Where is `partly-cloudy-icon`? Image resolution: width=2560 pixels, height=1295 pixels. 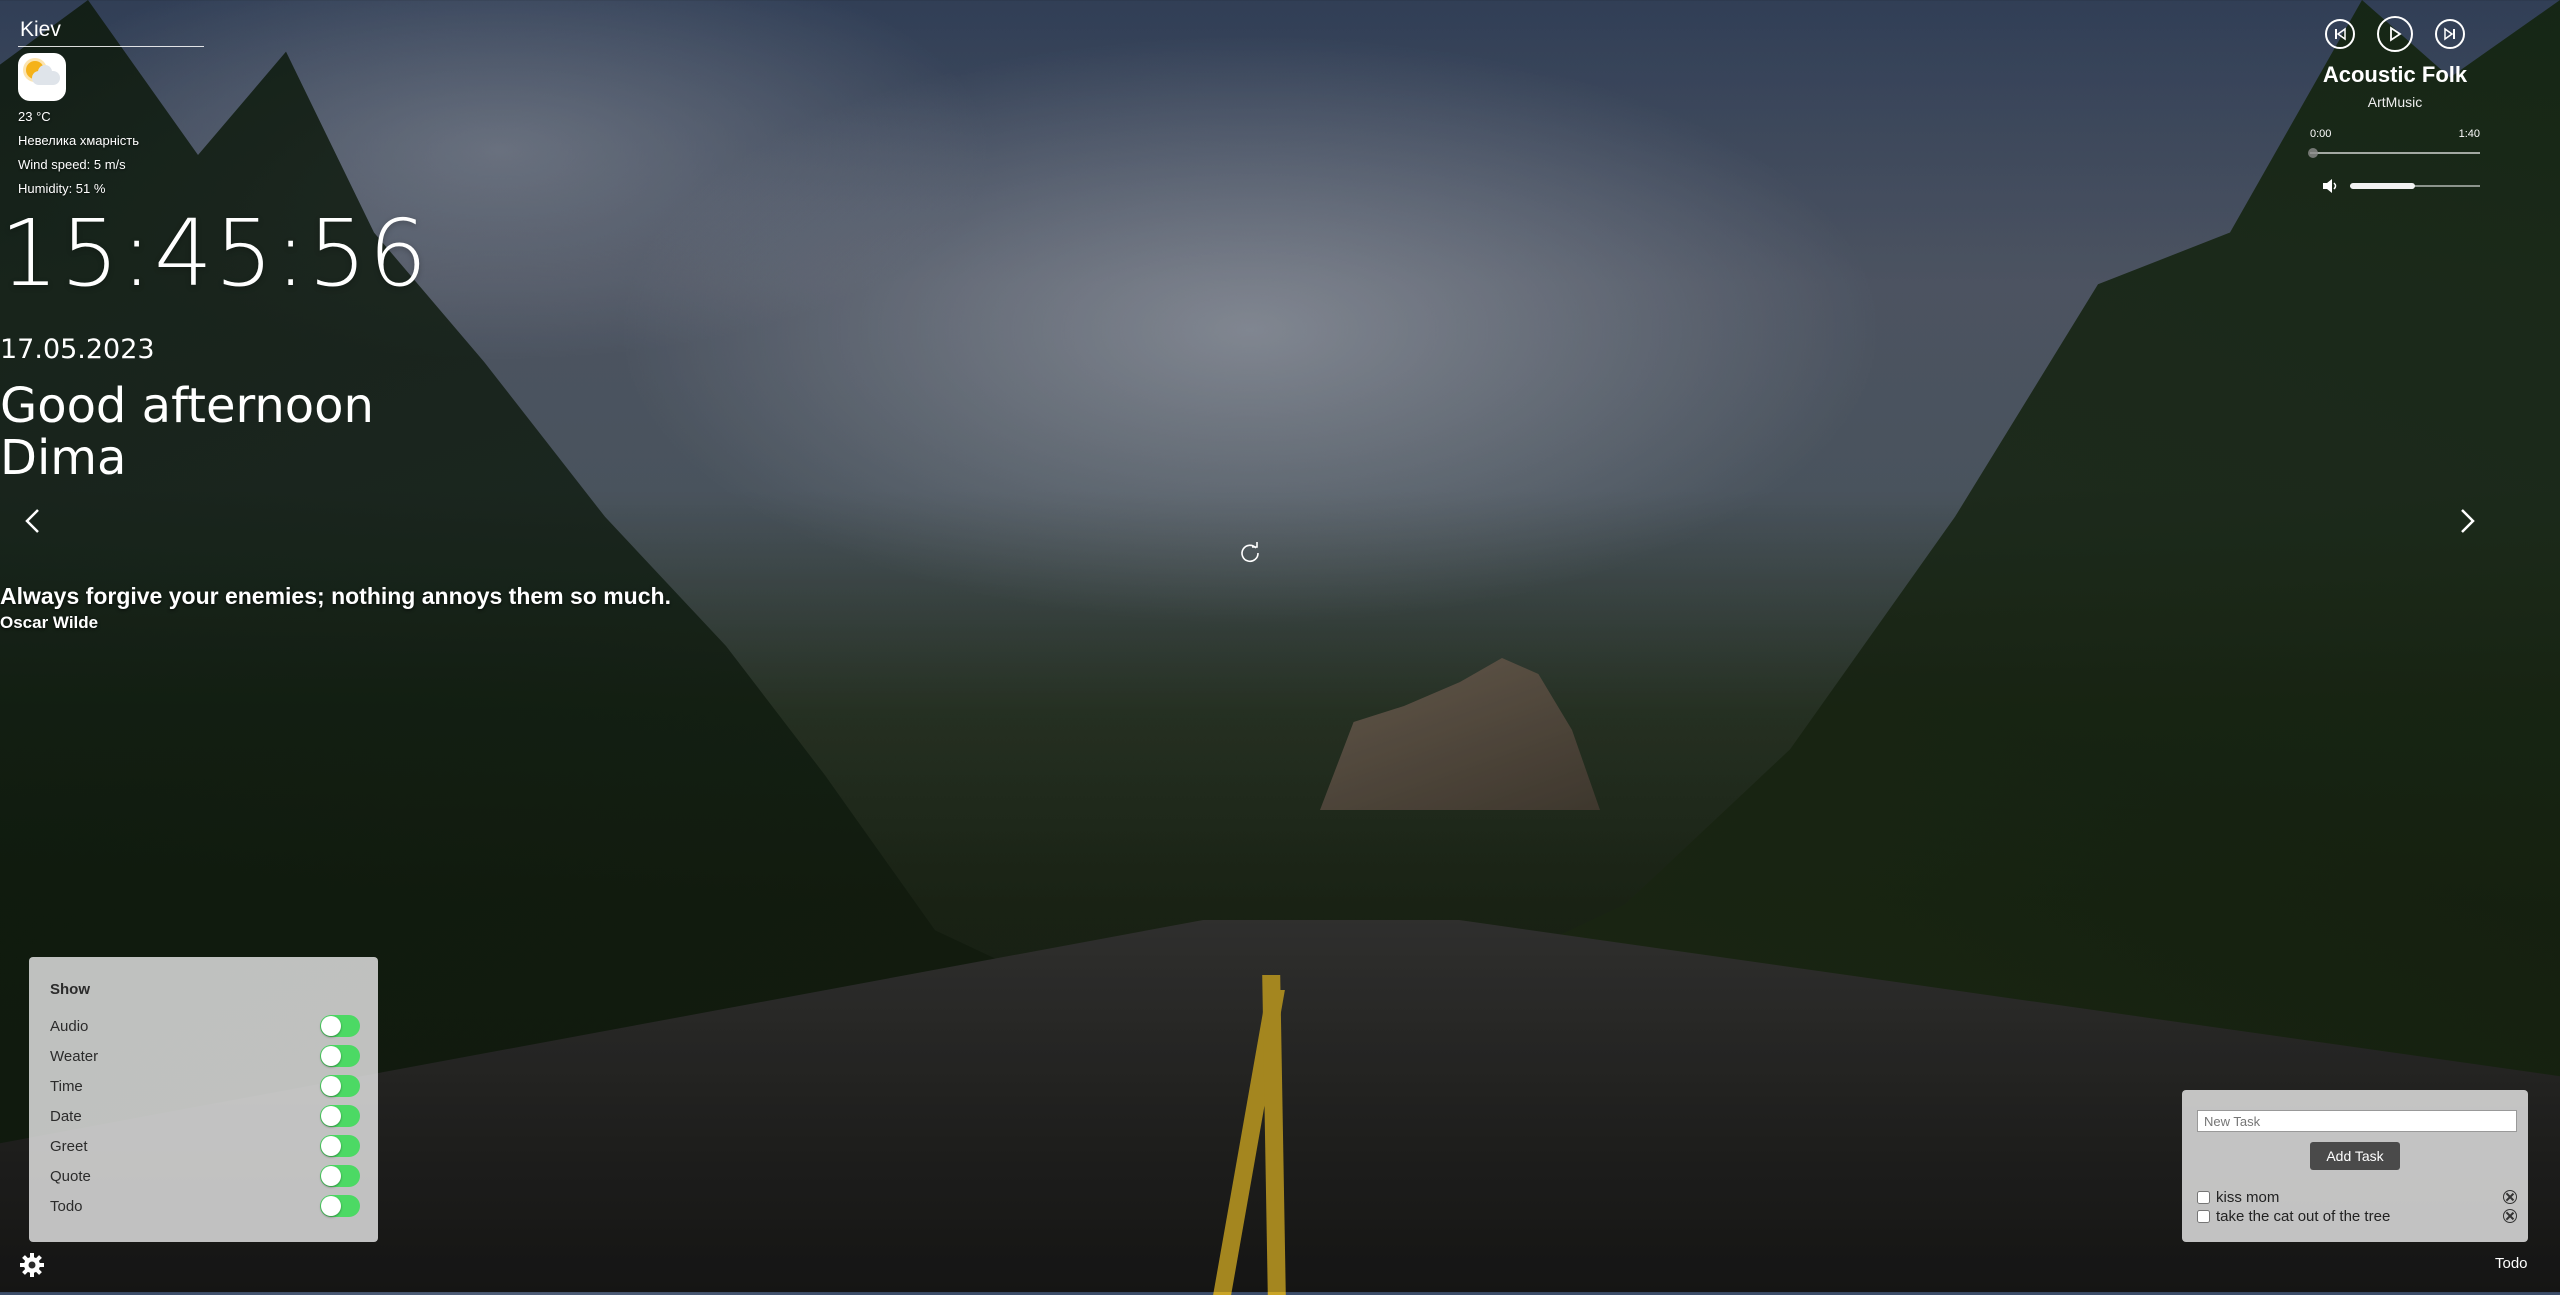
partly-cloudy-icon is located at coordinates (42, 77).